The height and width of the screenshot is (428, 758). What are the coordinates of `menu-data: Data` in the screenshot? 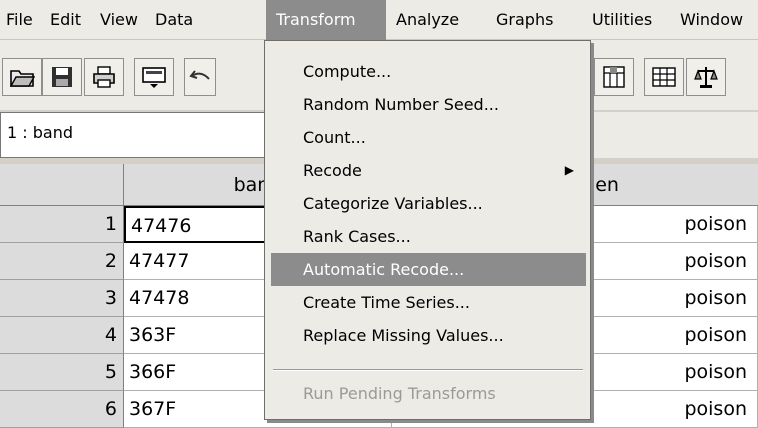 It's located at (207, 20).